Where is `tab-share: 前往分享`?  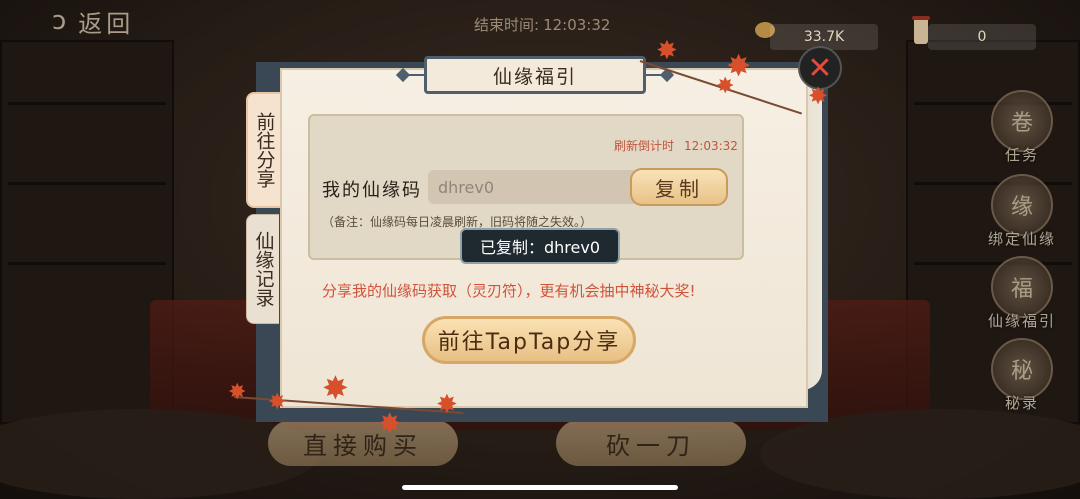
tab-share: 前往分享 is located at coordinates (263, 150).